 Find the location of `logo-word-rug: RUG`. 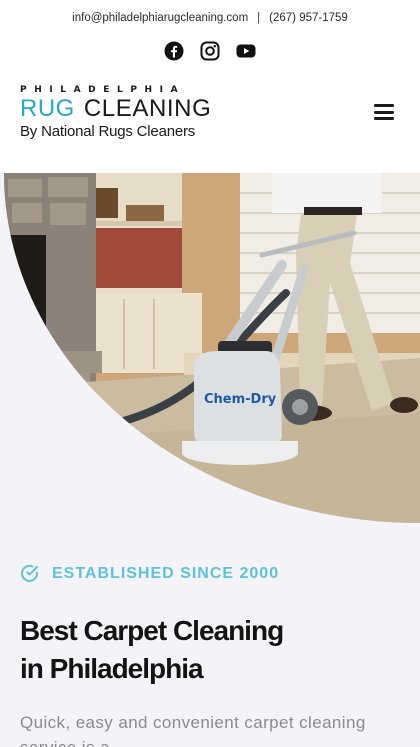

logo-word-rug: RUG is located at coordinates (47, 108).